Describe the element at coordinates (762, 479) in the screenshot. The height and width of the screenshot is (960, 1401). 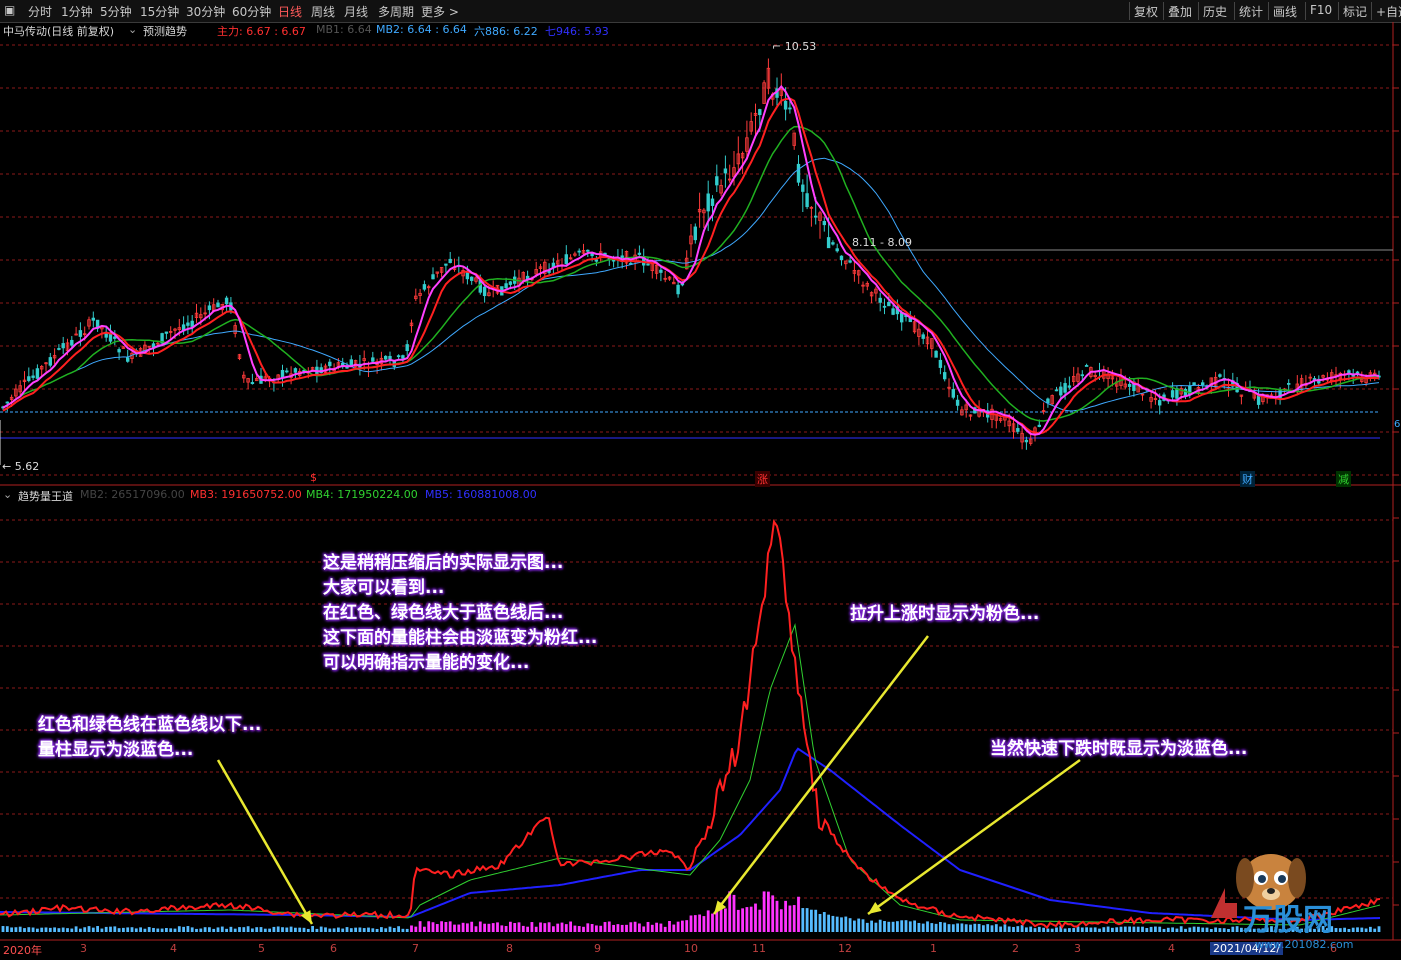
I see `event-marker-rise: 涨` at that location.